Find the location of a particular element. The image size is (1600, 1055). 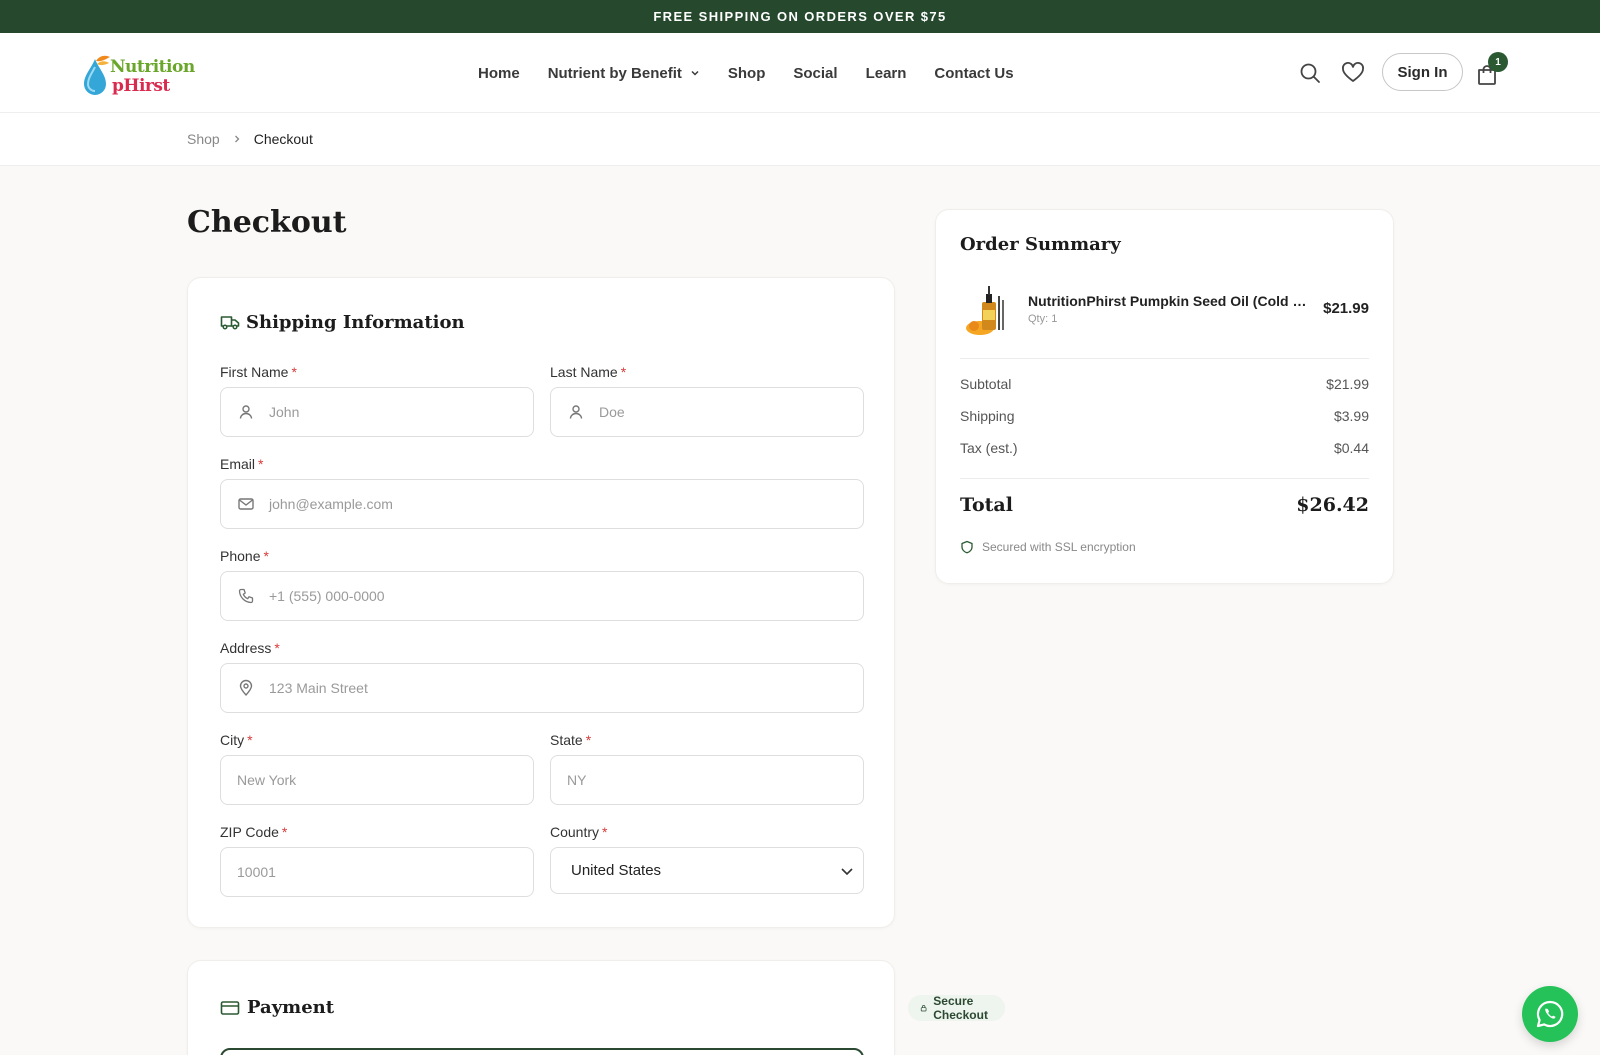

credit-card-icon is located at coordinates (230, 1008).